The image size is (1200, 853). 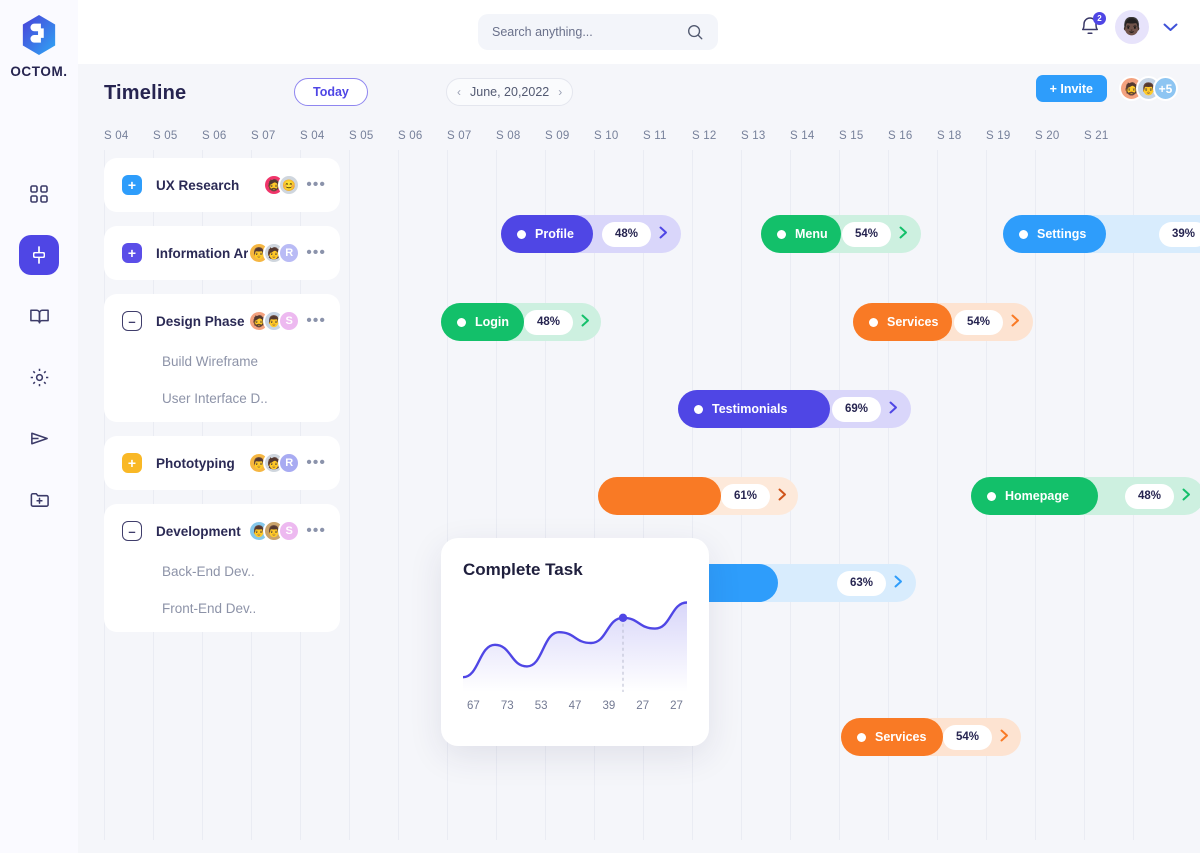 I want to click on timeline-bar-fill: Homepage, so click(x=1034, y=496).